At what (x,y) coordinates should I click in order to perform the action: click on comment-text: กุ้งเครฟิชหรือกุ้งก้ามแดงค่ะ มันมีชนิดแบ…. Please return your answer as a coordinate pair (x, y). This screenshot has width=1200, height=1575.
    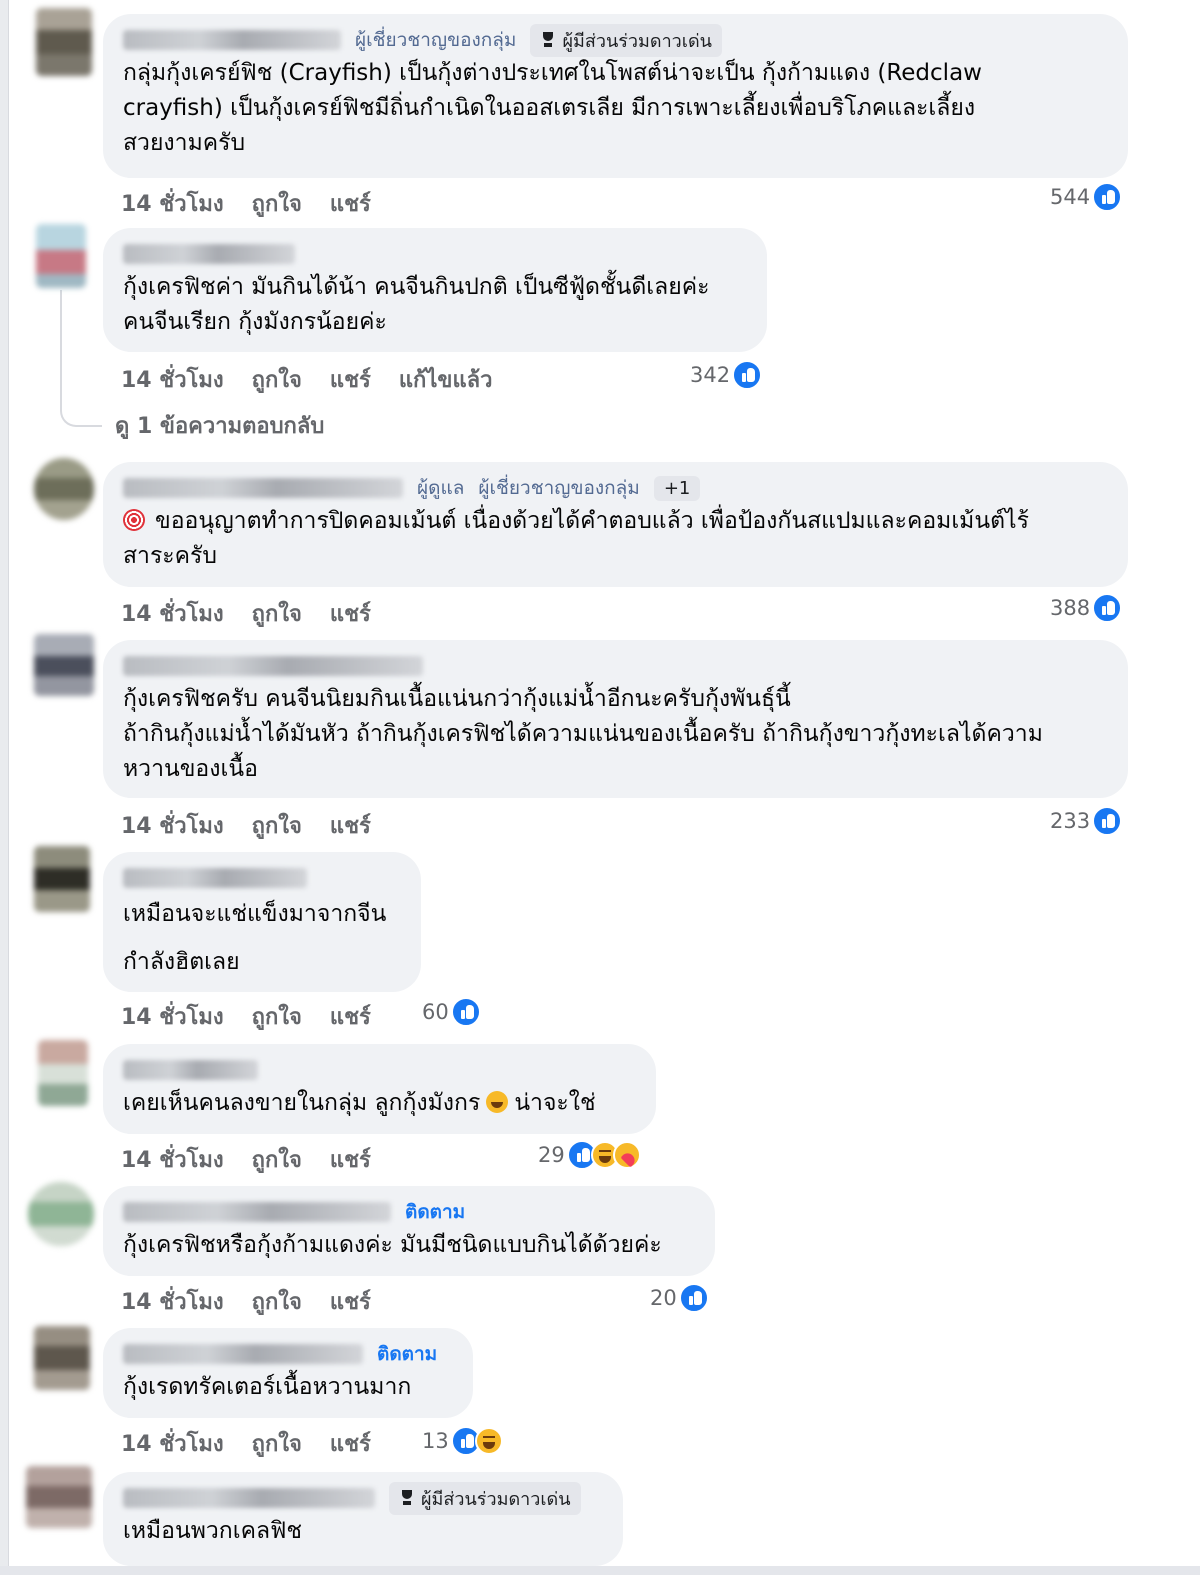
    Looking at the image, I should click on (392, 1245).